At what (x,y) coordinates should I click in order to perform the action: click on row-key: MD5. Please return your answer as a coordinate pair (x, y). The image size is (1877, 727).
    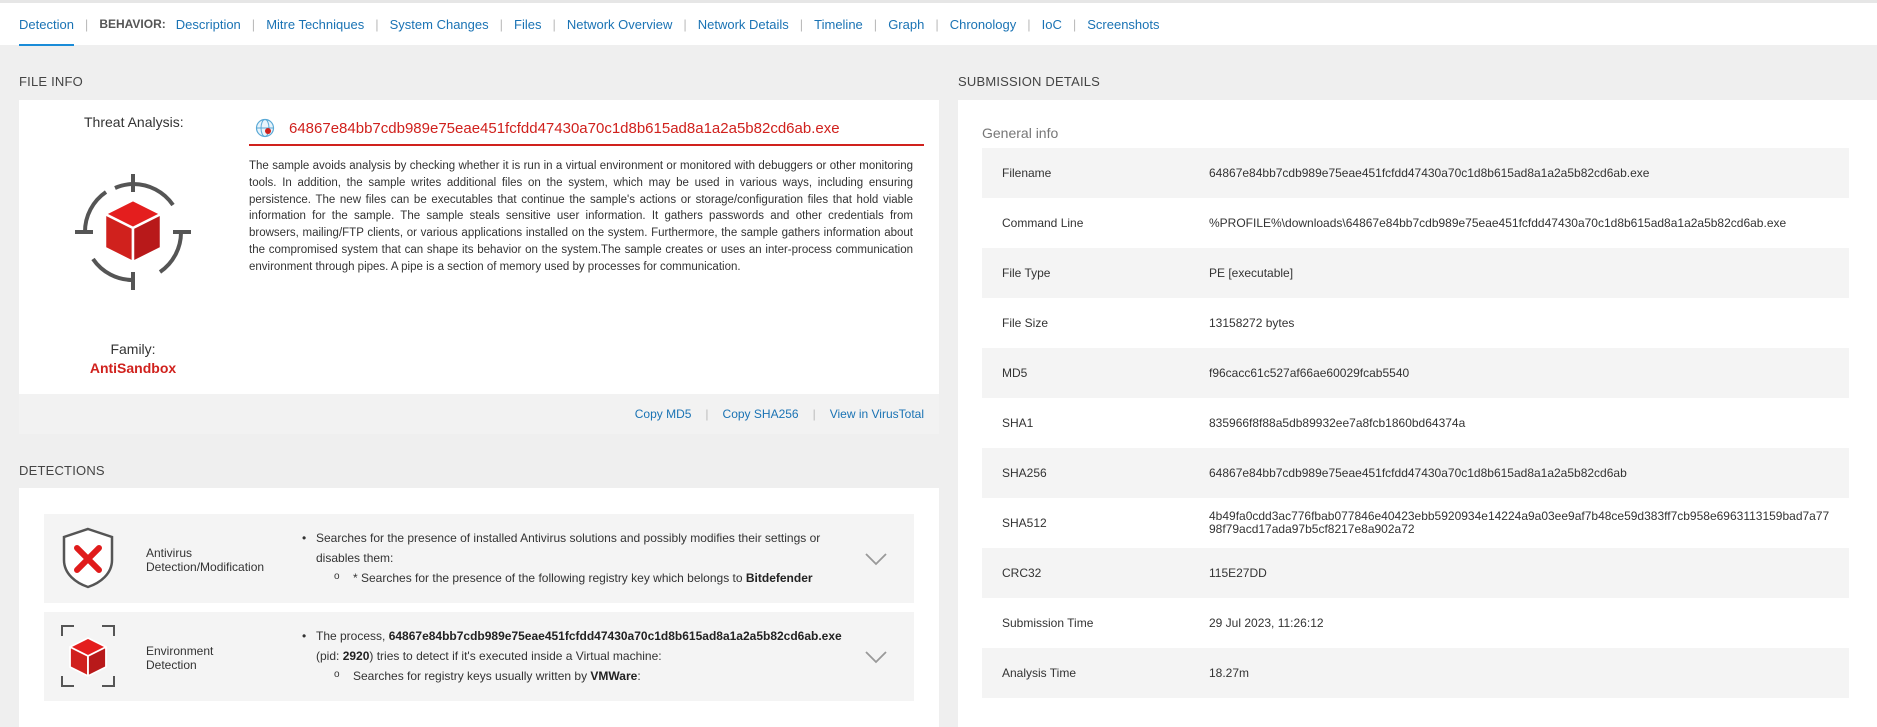
    Looking at the image, I should click on (1015, 373).